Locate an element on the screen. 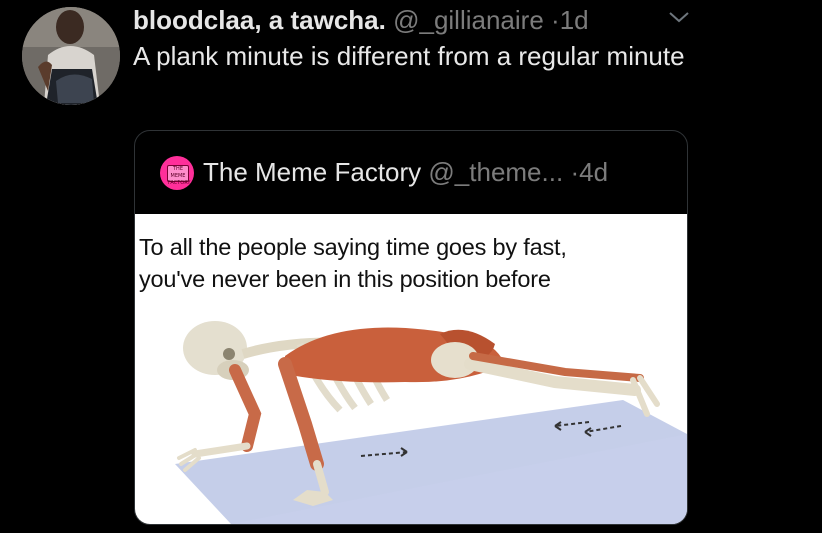  tweet-header: bloodclaa, a tawcha. @_gillianaire ·1d is located at coordinates (473, 20).